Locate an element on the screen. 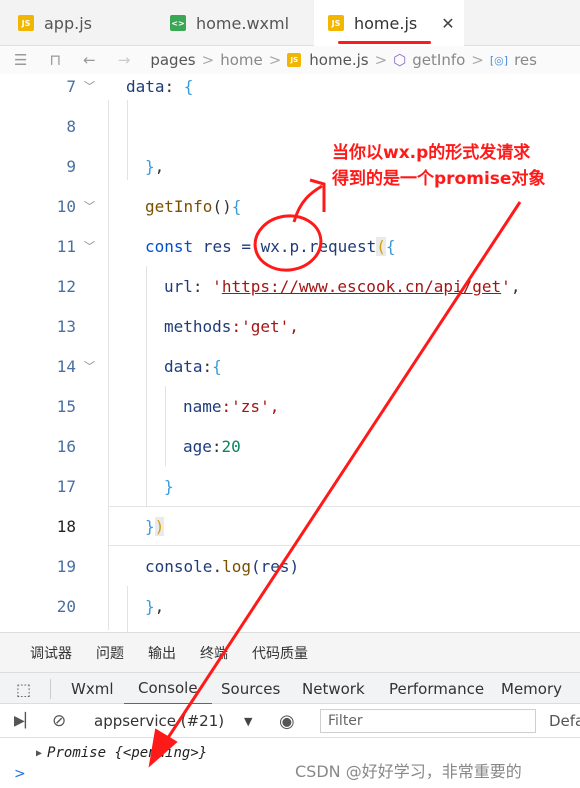  annotation-circle is located at coordinates (288, 243).